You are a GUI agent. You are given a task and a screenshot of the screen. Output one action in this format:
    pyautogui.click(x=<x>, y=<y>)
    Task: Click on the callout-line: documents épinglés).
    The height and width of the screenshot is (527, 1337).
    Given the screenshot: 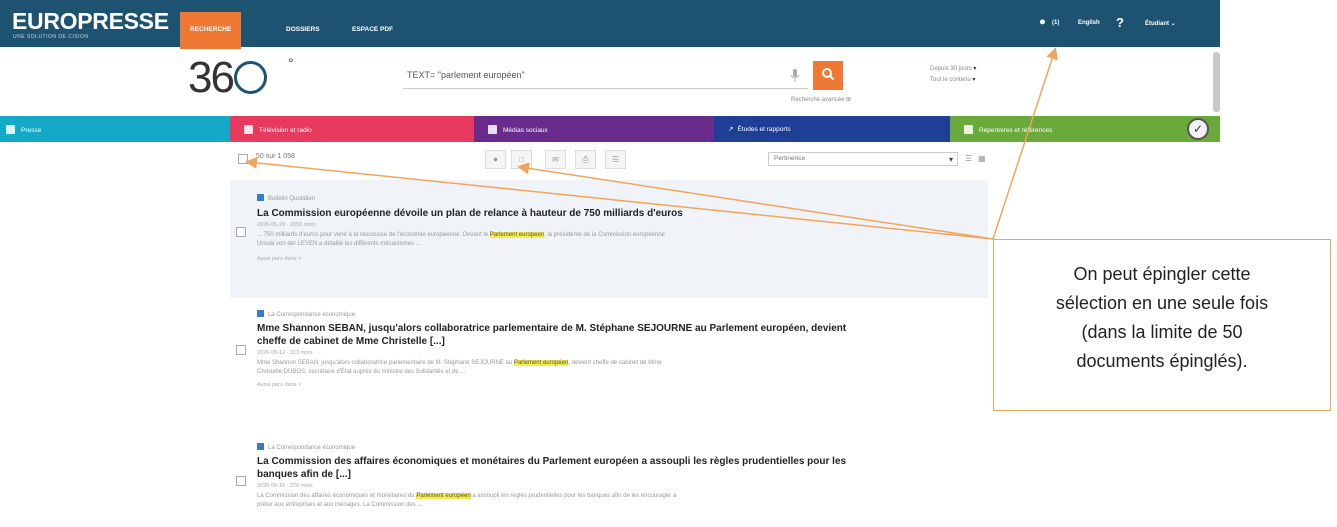 What is the action you would take?
    pyautogui.click(x=1162, y=361)
    